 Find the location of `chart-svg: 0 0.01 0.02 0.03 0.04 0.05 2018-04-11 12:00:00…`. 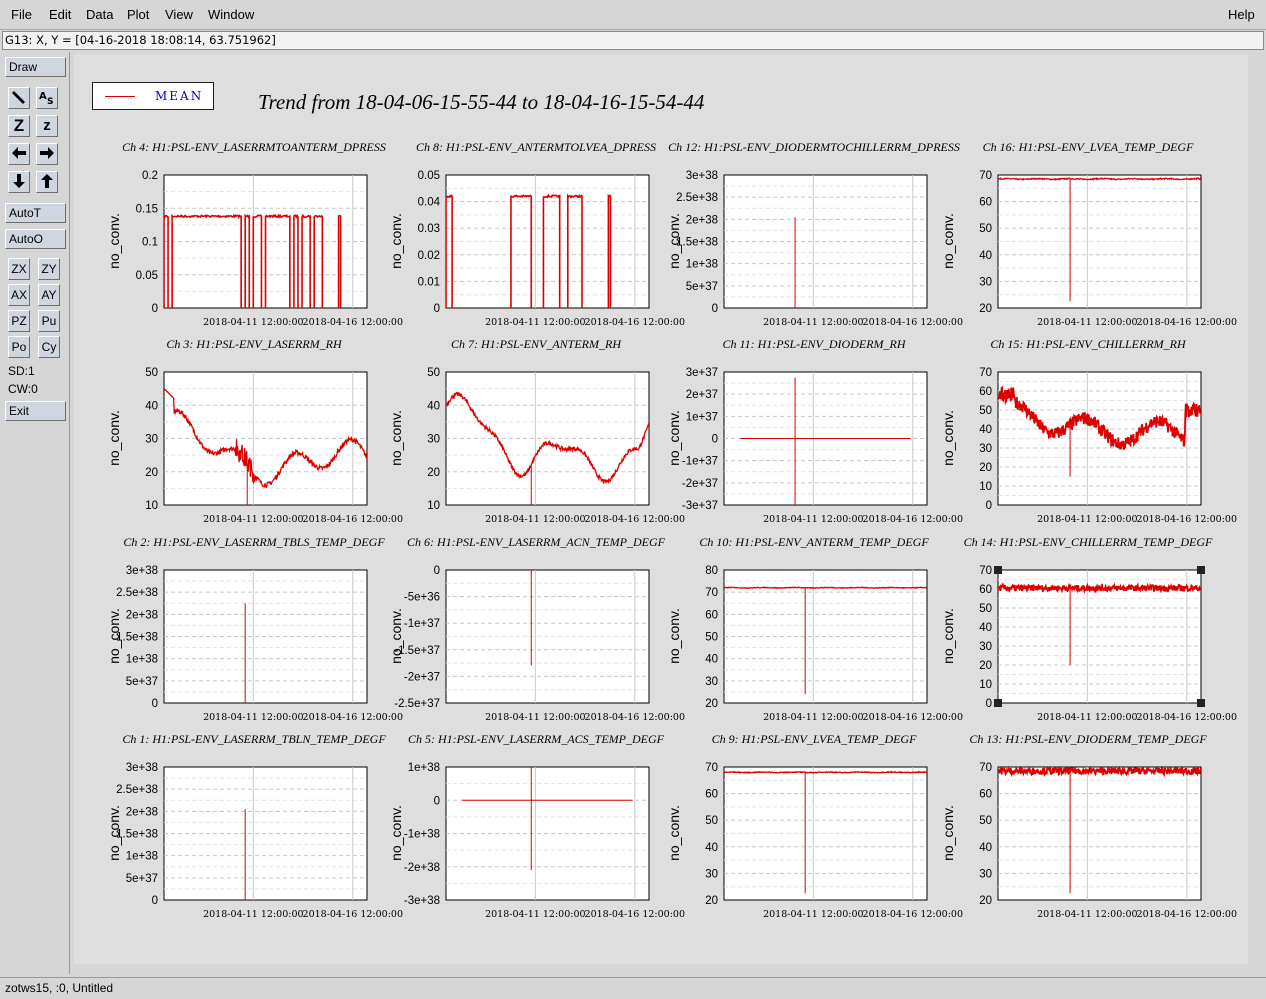

chart-svg: 0 0.01 0.02 0.03 0.04 0.05 2018-04-11 12:00:00… is located at coordinates (551, 249).